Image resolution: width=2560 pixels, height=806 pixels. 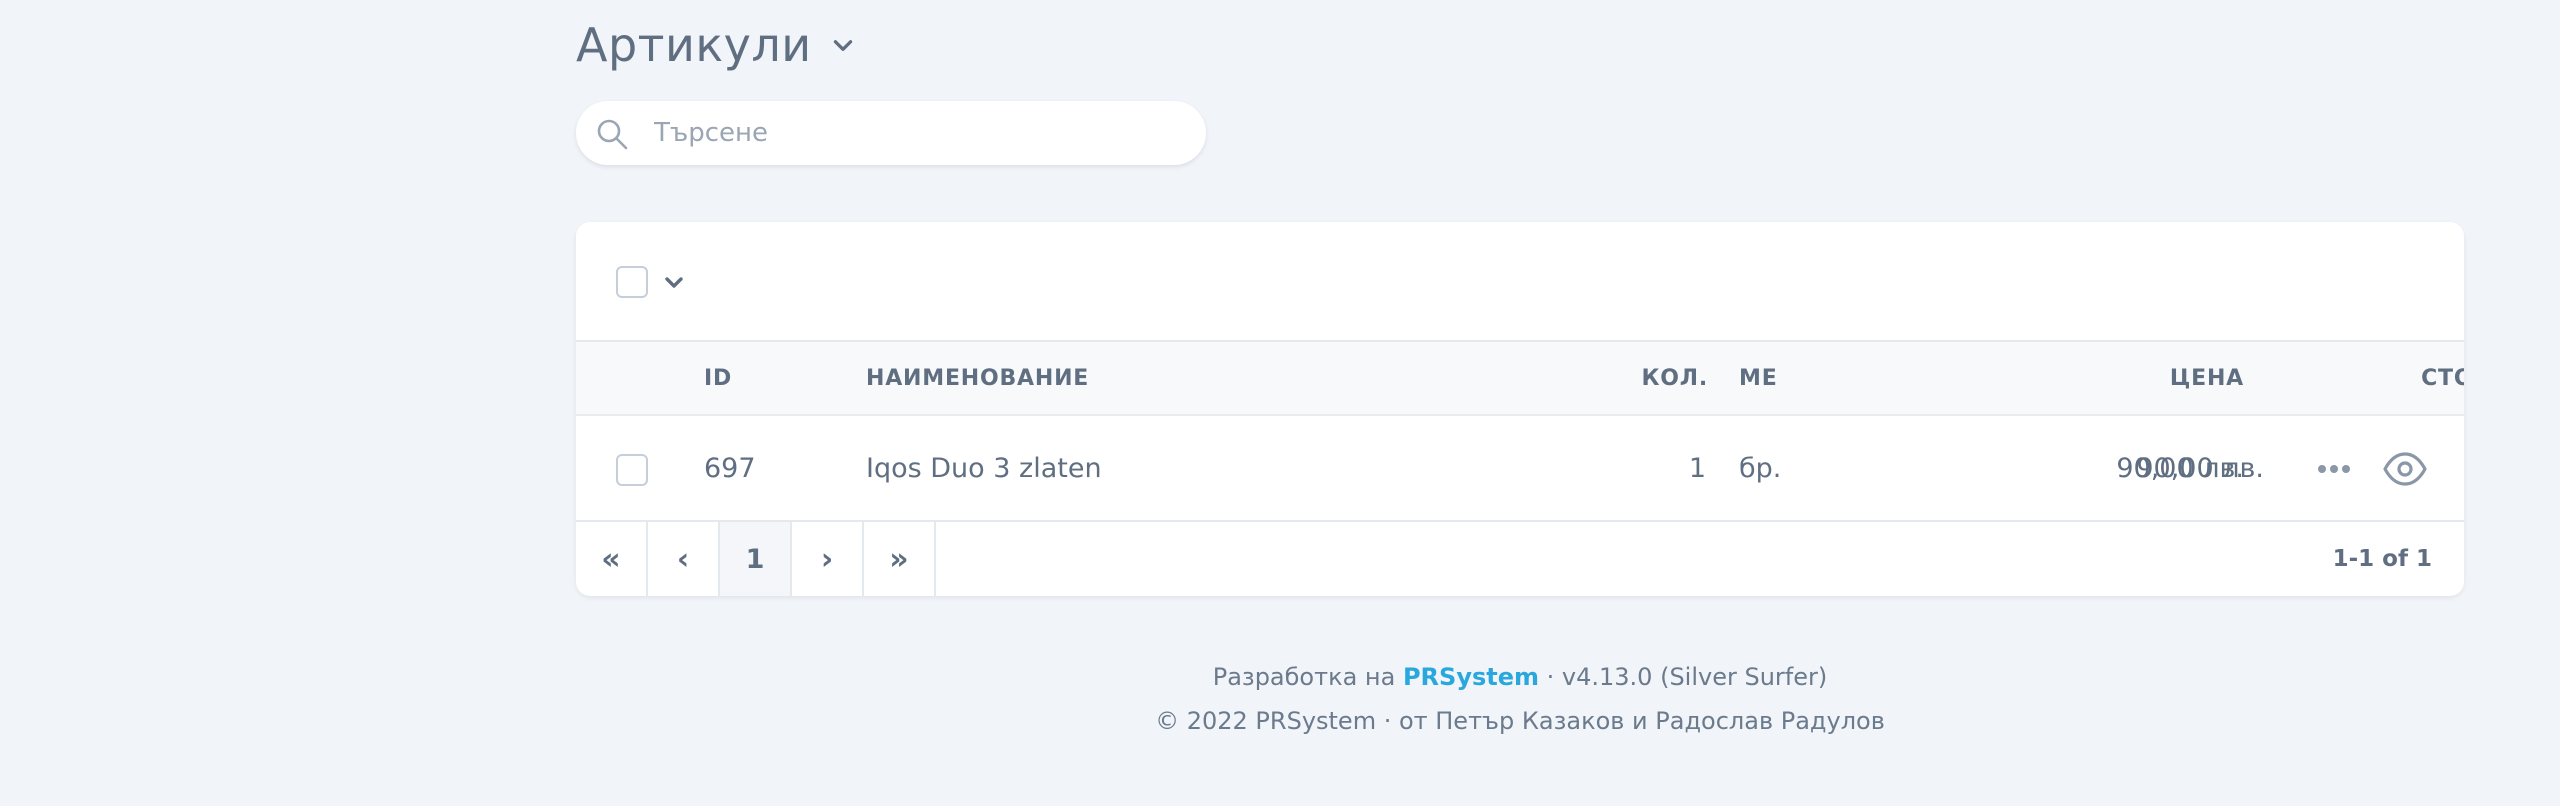 What do you see at coordinates (2370, 379) in the screenshot?
I see `column-header-value: СТОЙНОСТ` at bounding box center [2370, 379].